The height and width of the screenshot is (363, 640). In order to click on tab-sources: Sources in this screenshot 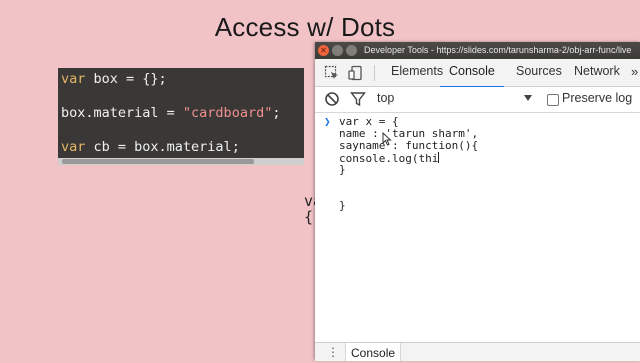, I will do `click(539, 72)`.